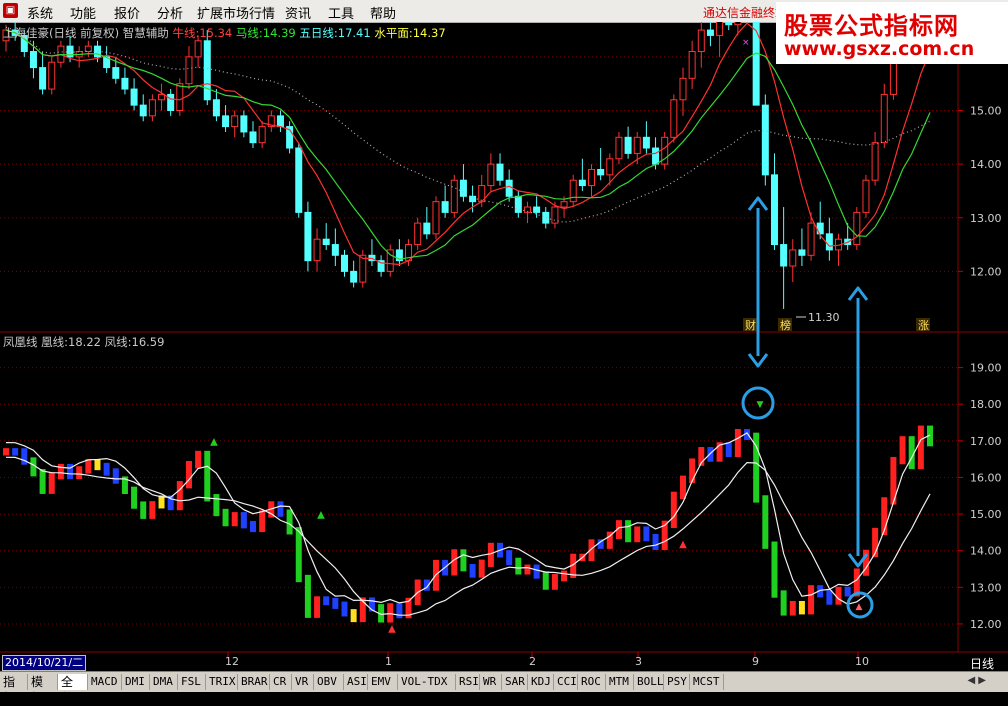 The image size is (1008, 706). What do you see at coordinates (105, 682) in the screenshot?
I see `tab-macd: MACD` at bounding box center [105, 682].